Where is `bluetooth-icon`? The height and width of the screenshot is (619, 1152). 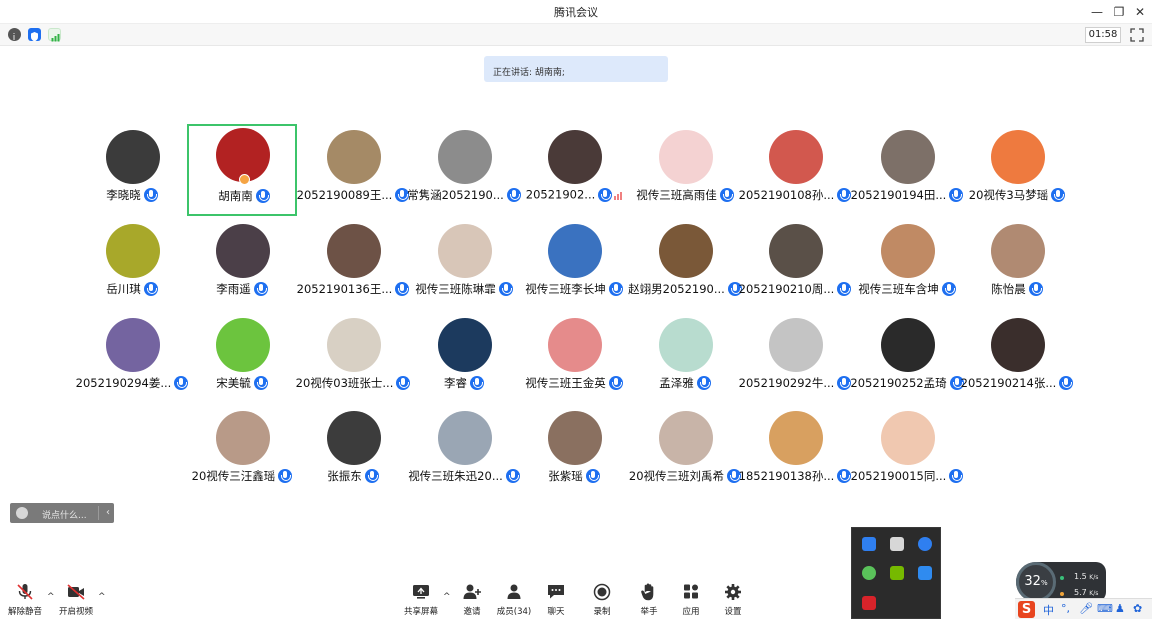 bluetooth-icon is located at coordinates (925, 544).